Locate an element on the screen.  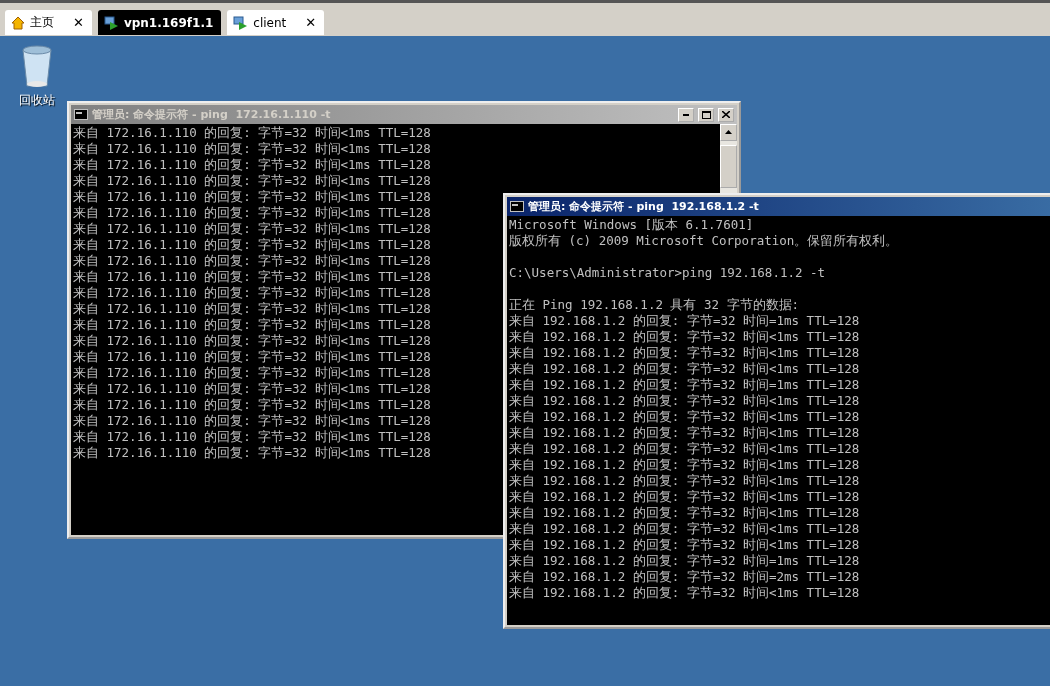
tab: client ✕ is located at coordinates (276, 22).